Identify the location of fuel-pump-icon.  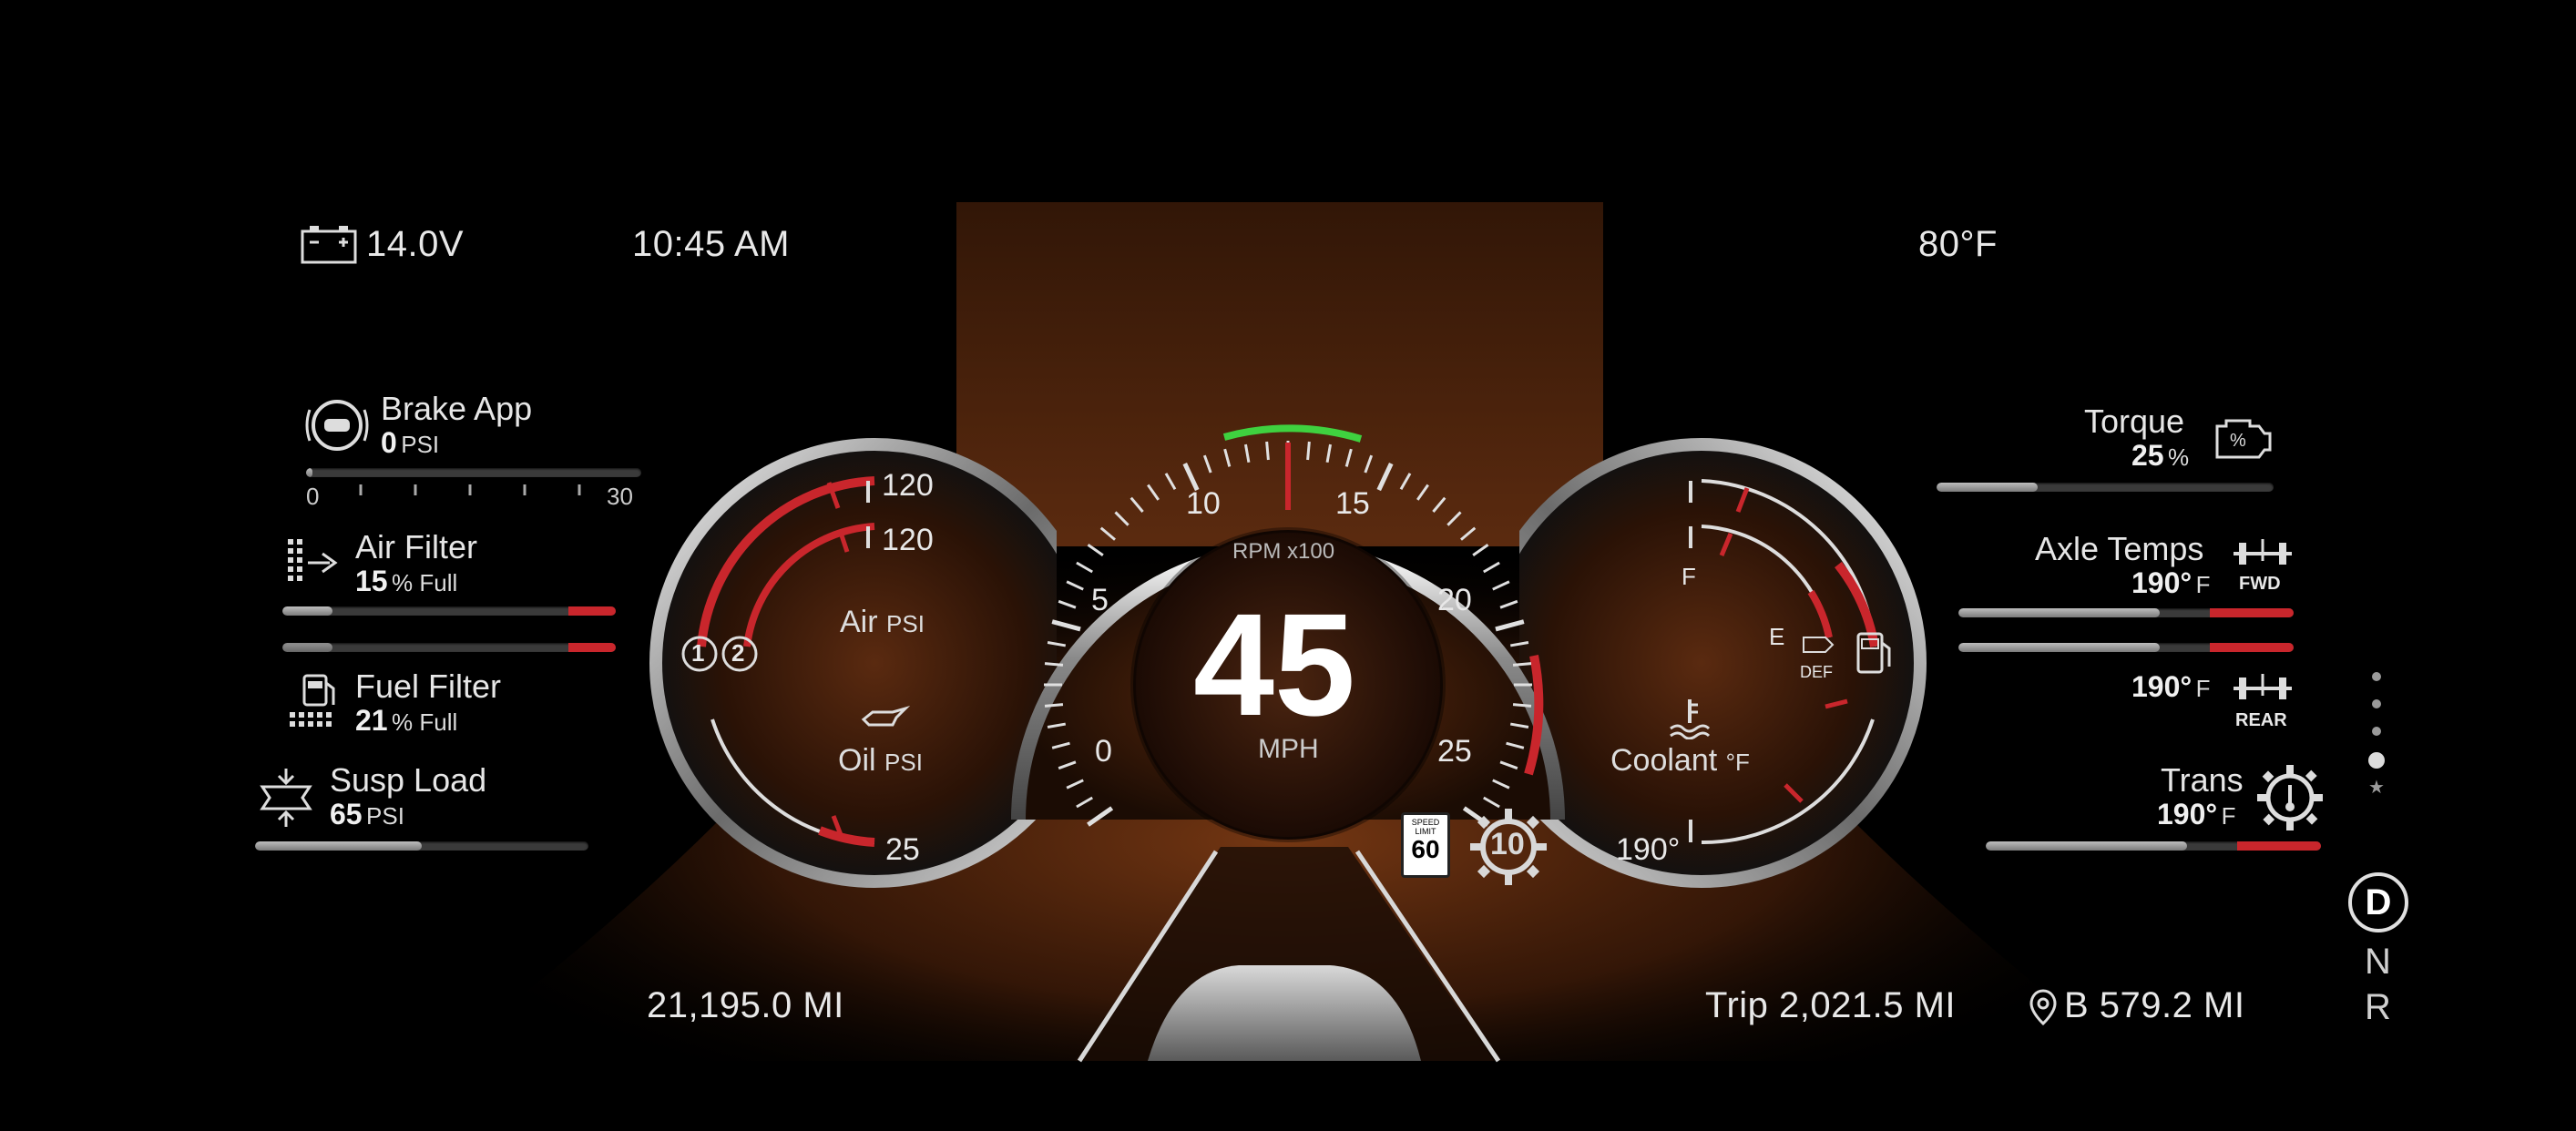
(1875, 656).